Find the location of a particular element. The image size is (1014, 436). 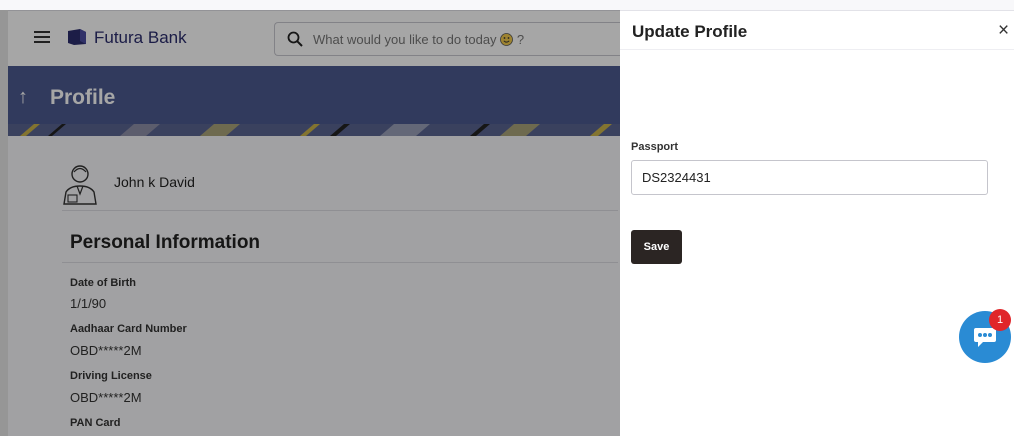

panel-title: Update Profile is located at coordinates (690, 31).